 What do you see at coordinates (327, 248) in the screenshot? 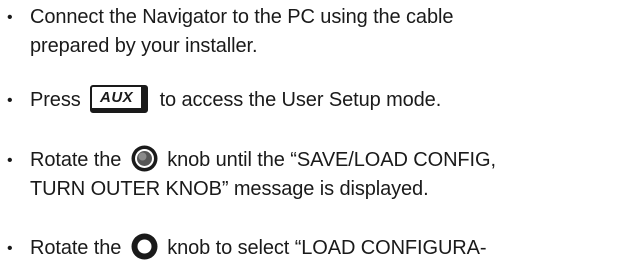
I see `text-segment: knob to select “LOAD CONFIGURA-` at bounding box center [327, 248].